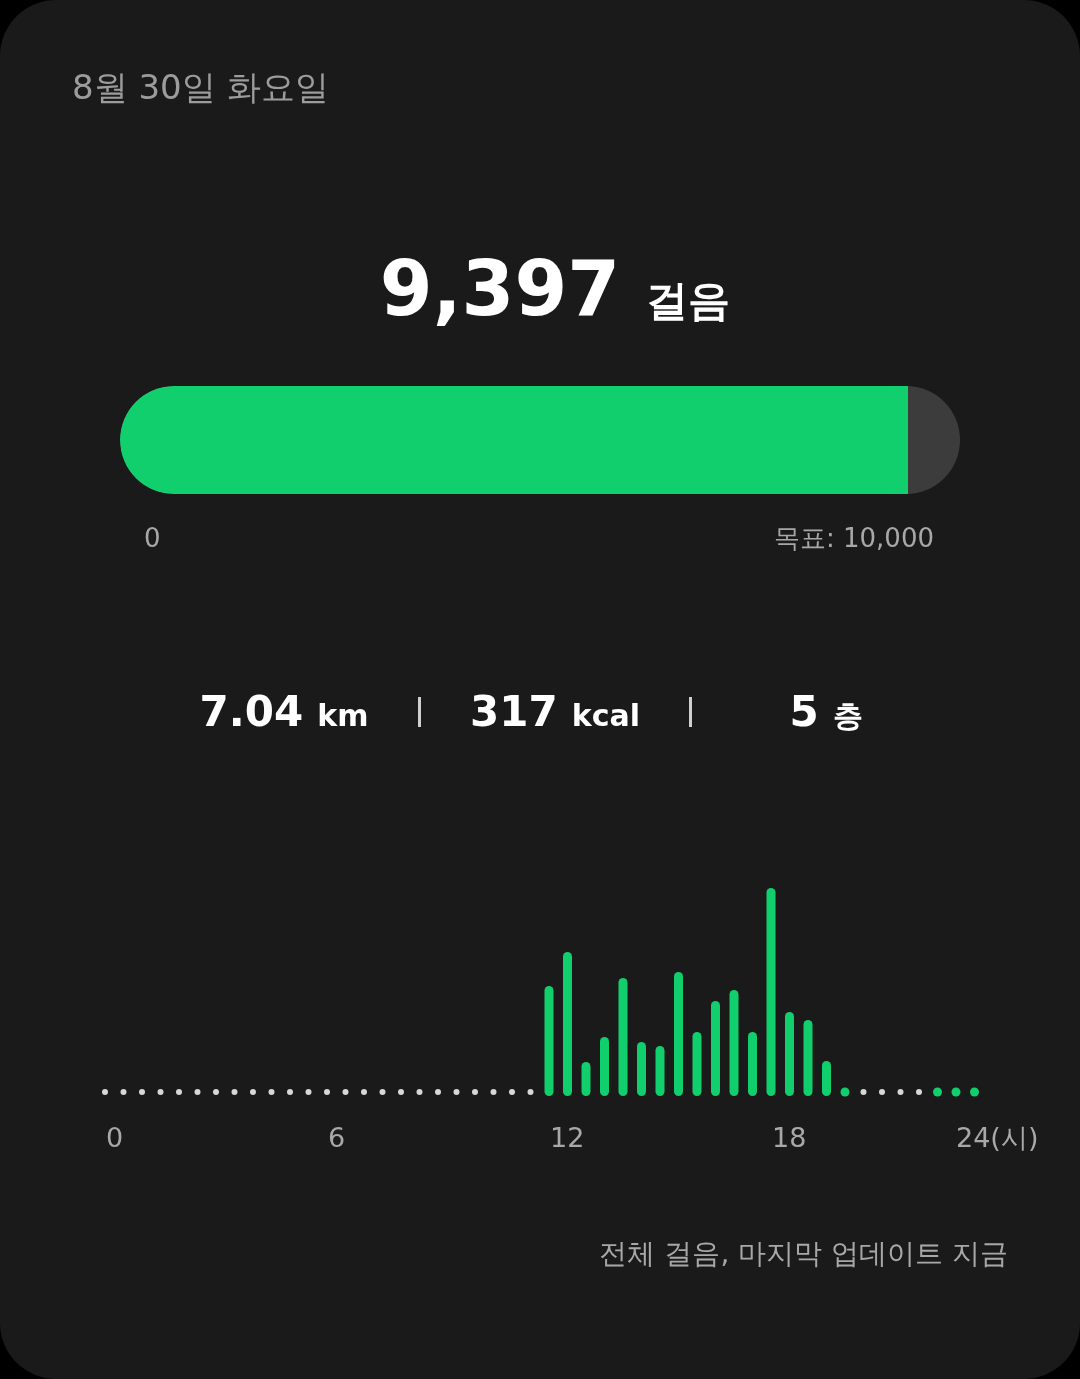 The height and width of the screenshot is (1379, 1080). What do you see at coordinates (854, 538) in the screenshot?
I see `goal-label: 목표: 10,000` at bounding box center [854, 538].